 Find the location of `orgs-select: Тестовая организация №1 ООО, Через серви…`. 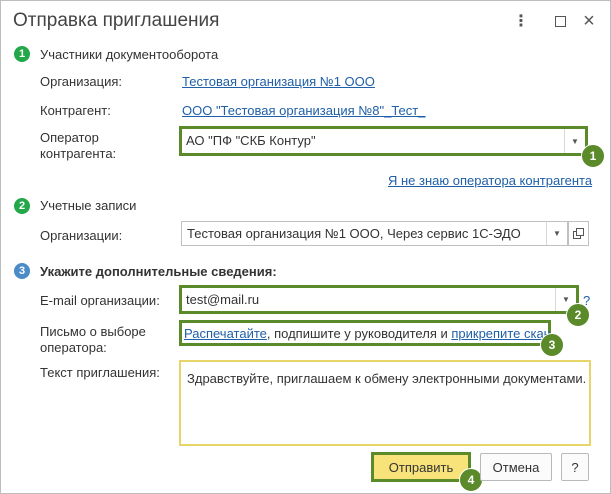

orgs-select: Тестовая организация №1 ООО, Через серви… is located at coordinates (374, 233).